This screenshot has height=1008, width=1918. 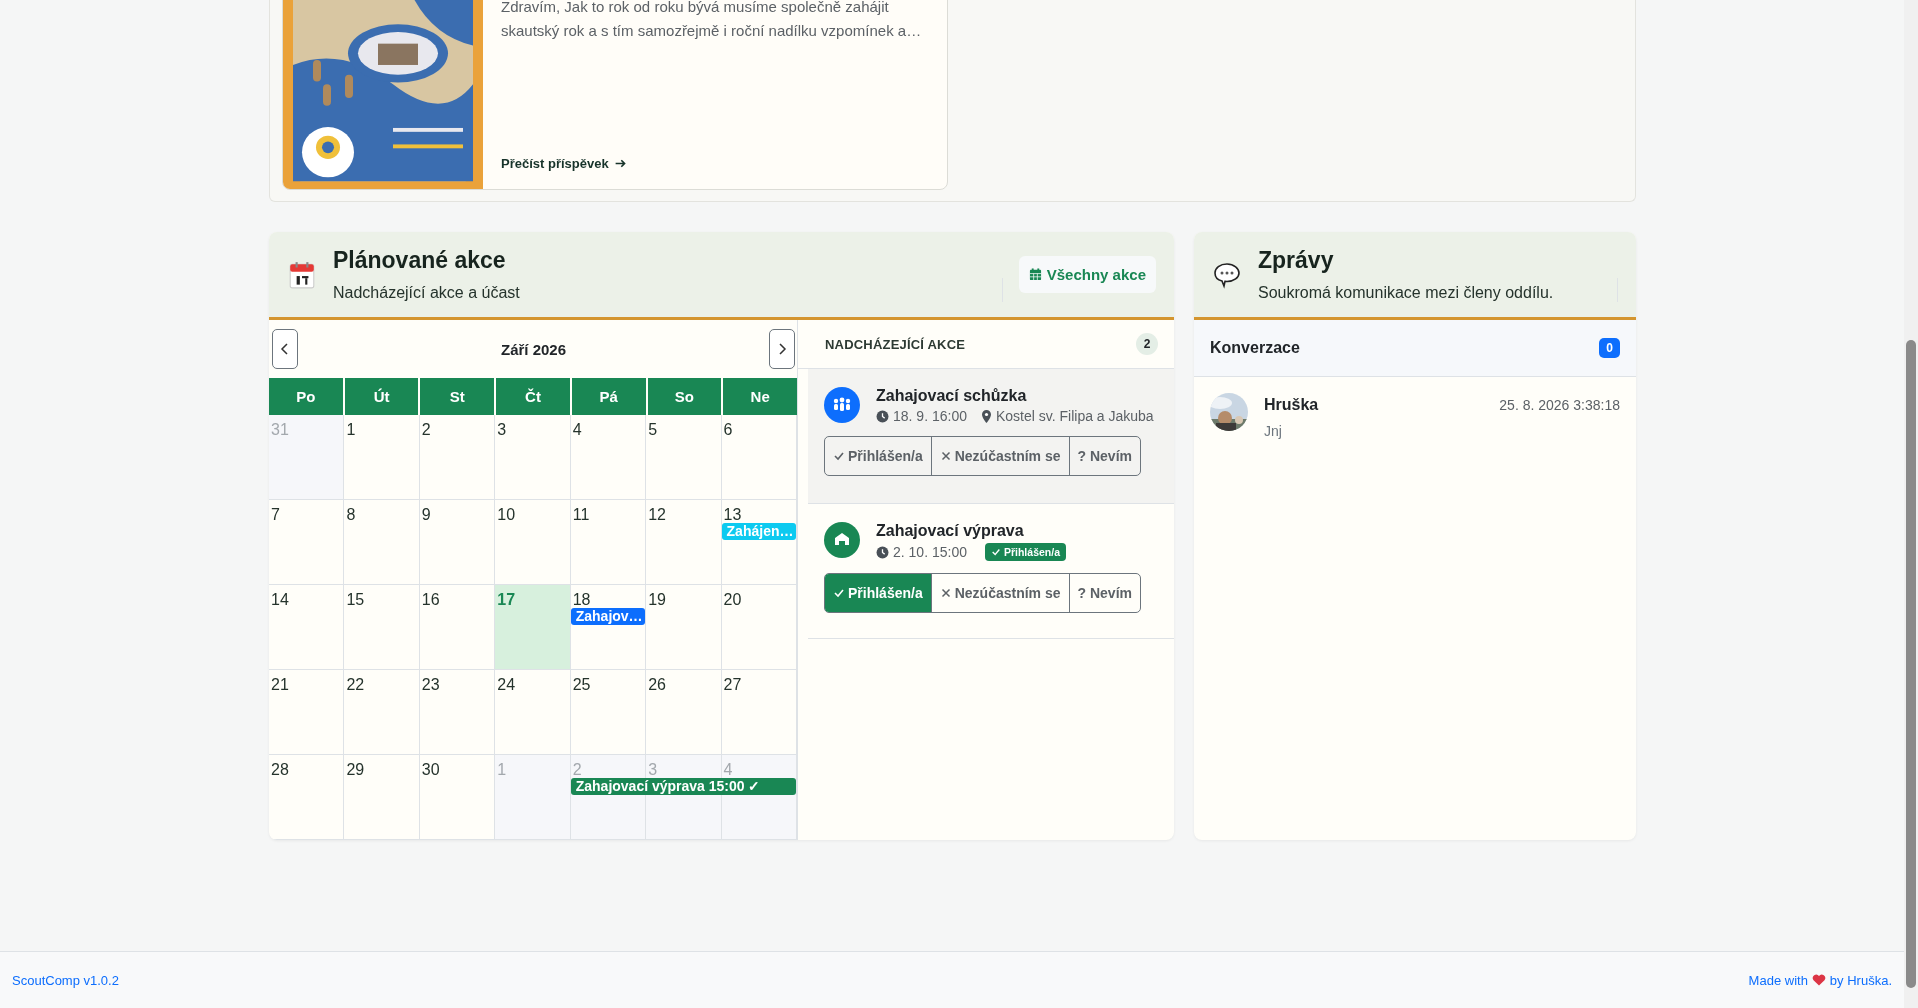 I want to click on chevron-right-icon, so click(x=782, y=349).